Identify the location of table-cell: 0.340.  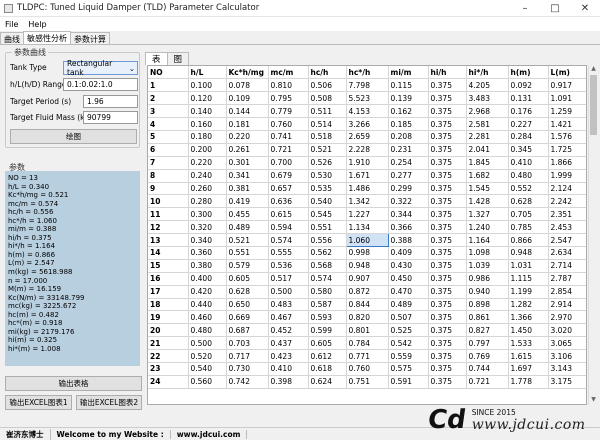
(207, 240).